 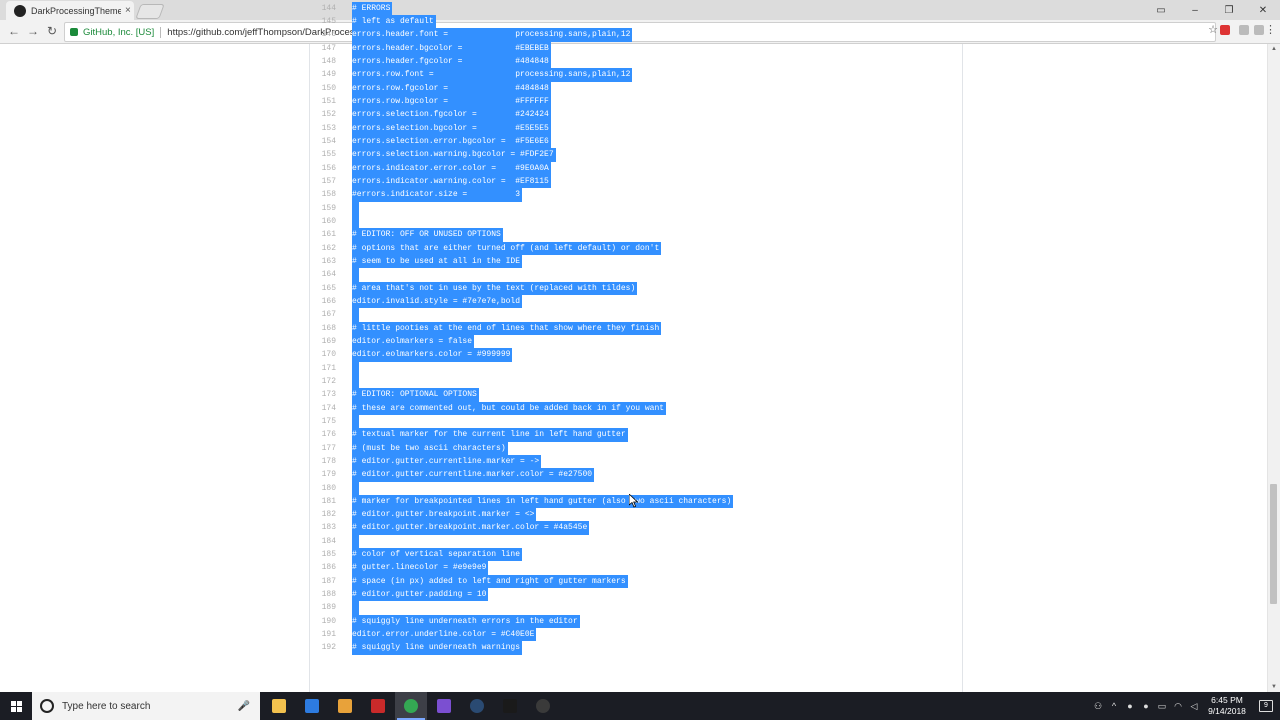 I want to click on microphone-icon: 🎤, so click(x=244, y=706).